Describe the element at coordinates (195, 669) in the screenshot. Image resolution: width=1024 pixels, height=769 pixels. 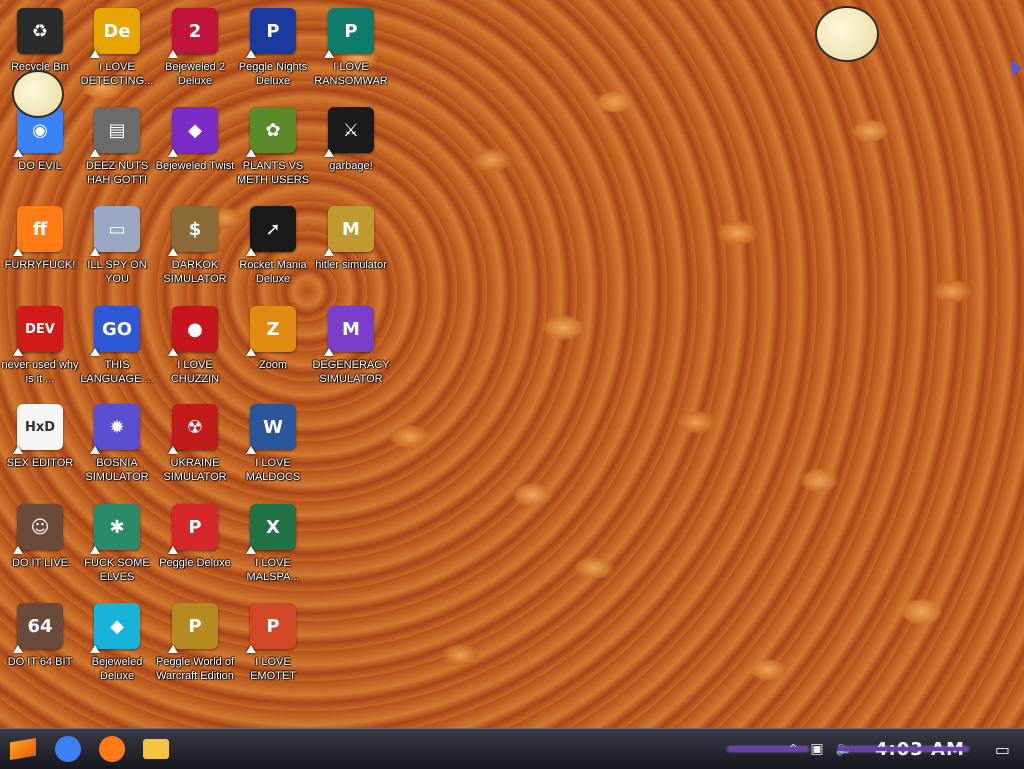
I see `desktop-icon-label: Peggle World of Warcraft Edition` at that location.